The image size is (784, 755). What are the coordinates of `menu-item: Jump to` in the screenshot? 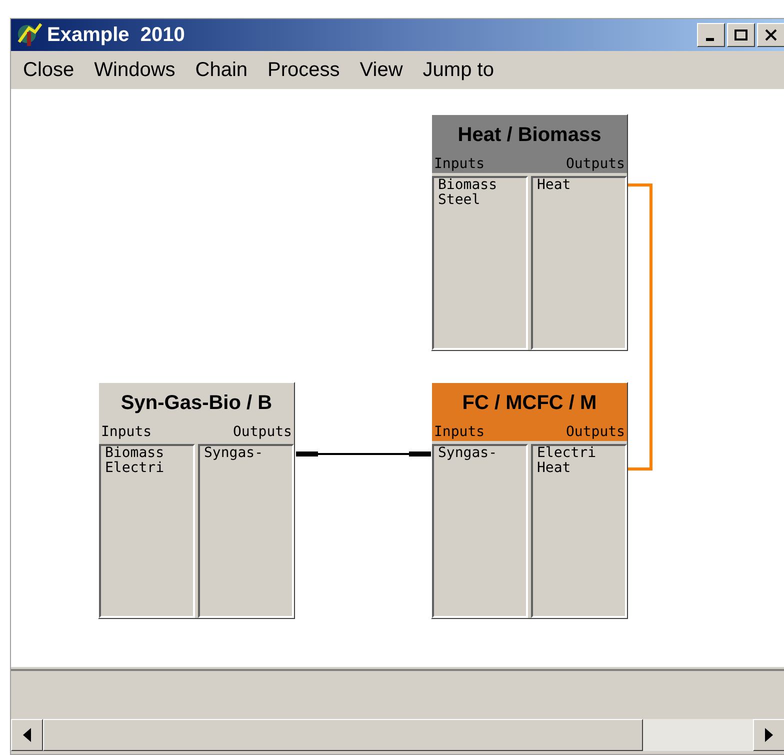 It's located at (458, 70).